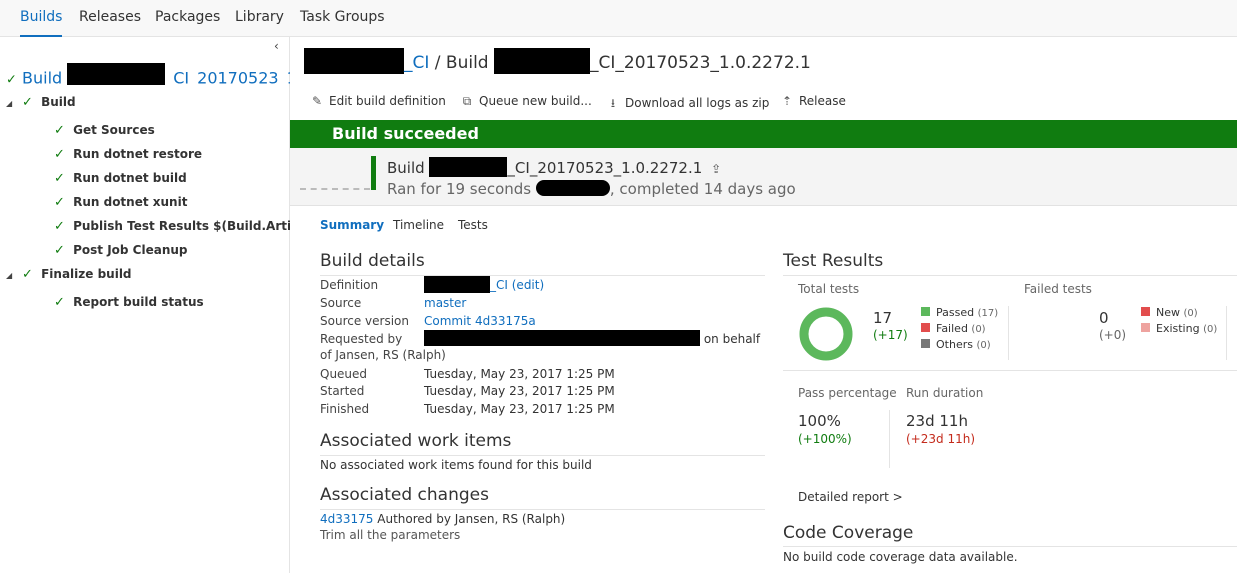 This screenshot has width=1237, height=573. What do you see at coordinates (473, 225) in the screenshot?
I see `tab-tests: Tests` at bounding box center [473, 225].